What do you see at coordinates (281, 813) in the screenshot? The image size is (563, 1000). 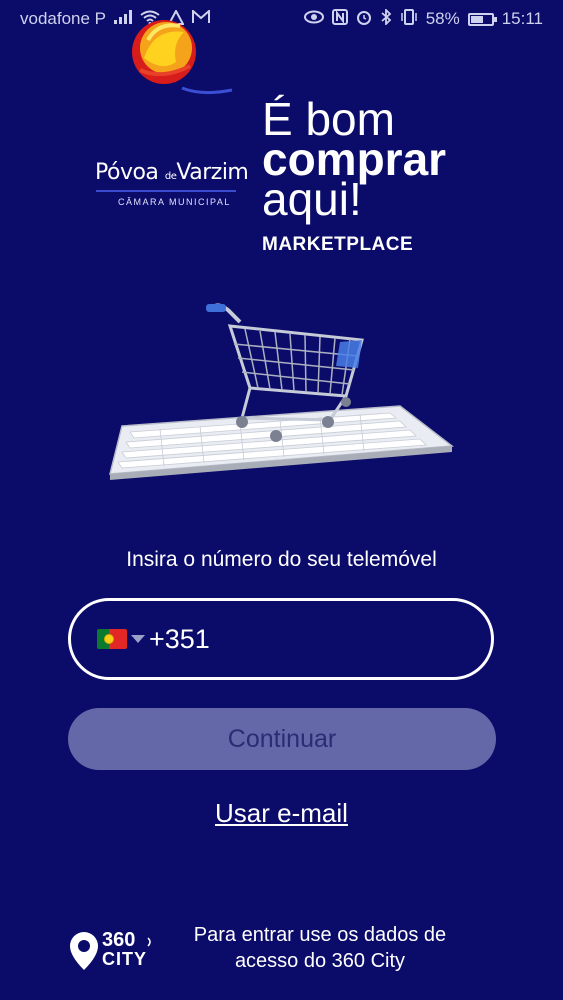 I see `use-email-link: Usar e-mail` at bounding box center [281, 813].